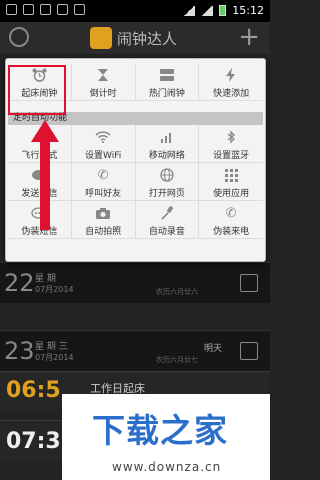 This screenshot has width=320, height=480. What do you see at coordinates (33, 441) in the screenshot?
I see `alarm-time: 07:3` at bounding box center [33, 441].